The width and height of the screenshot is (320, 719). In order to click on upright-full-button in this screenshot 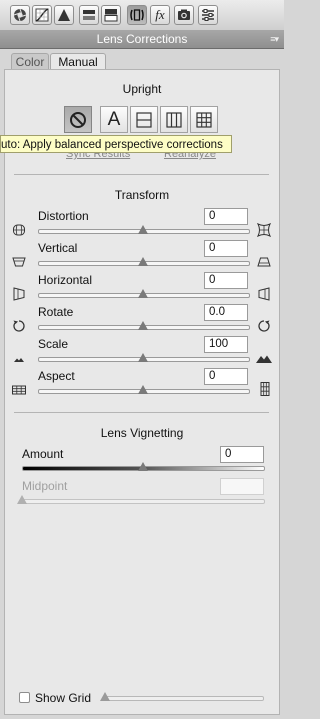, I will do `click(204, 119)`.